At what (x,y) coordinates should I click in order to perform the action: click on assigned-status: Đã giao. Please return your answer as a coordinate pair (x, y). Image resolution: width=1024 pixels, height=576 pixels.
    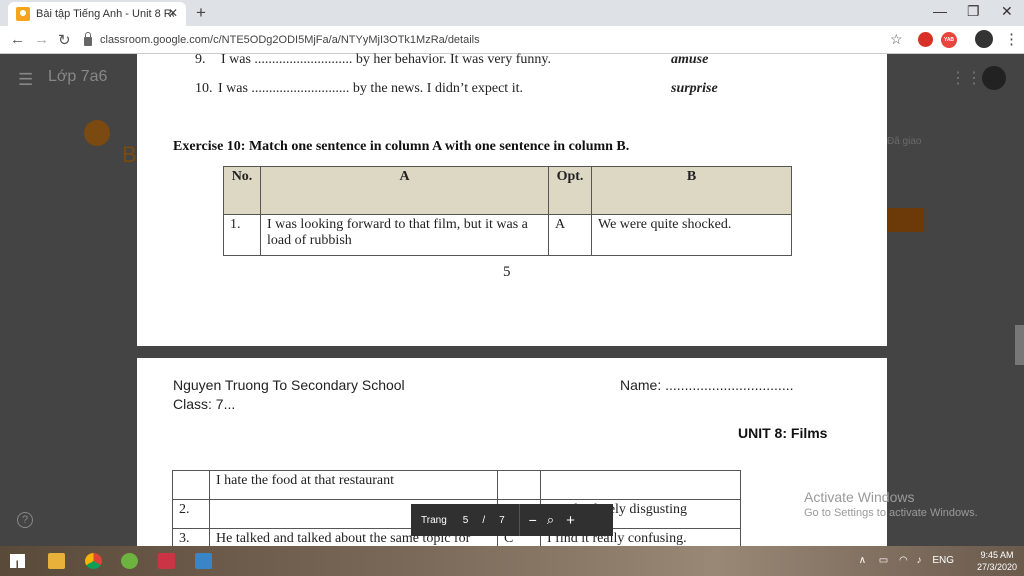
    Looking at the image, I should click on (904, 141).